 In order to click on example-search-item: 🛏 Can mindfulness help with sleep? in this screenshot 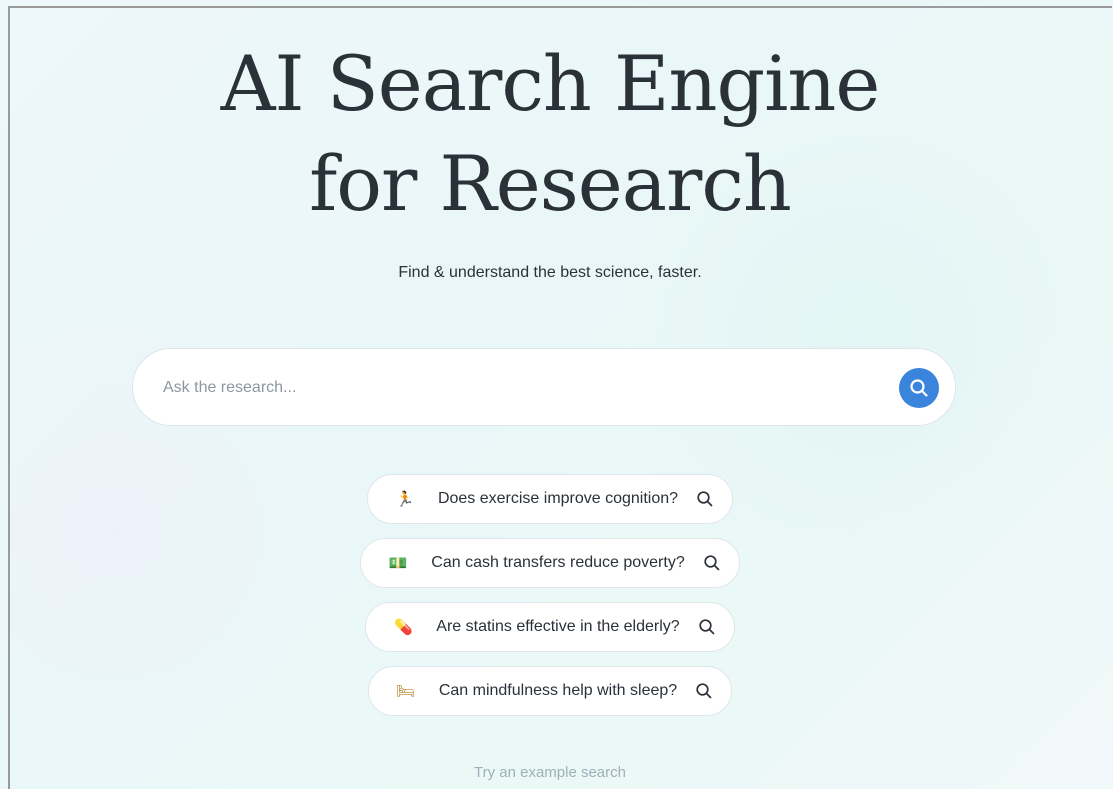, I will do `click(550, 691)`.